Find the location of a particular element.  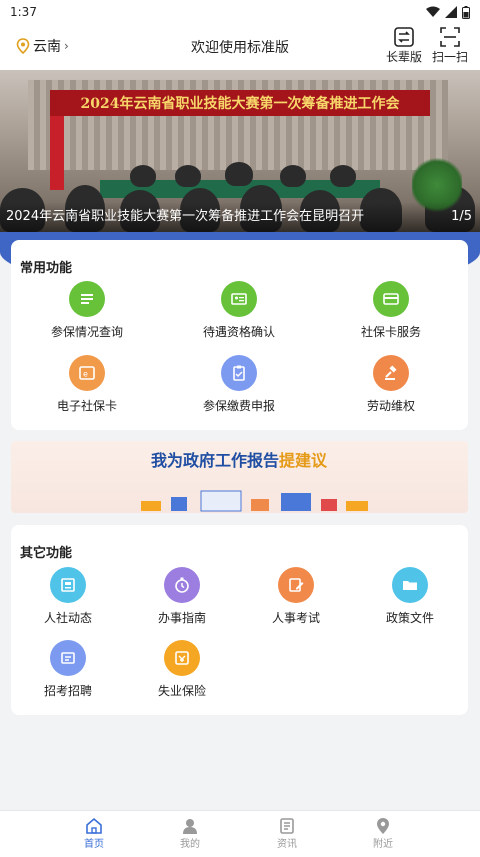

func-recruitment: 招考招聘 is located at coordinates (68, 669).